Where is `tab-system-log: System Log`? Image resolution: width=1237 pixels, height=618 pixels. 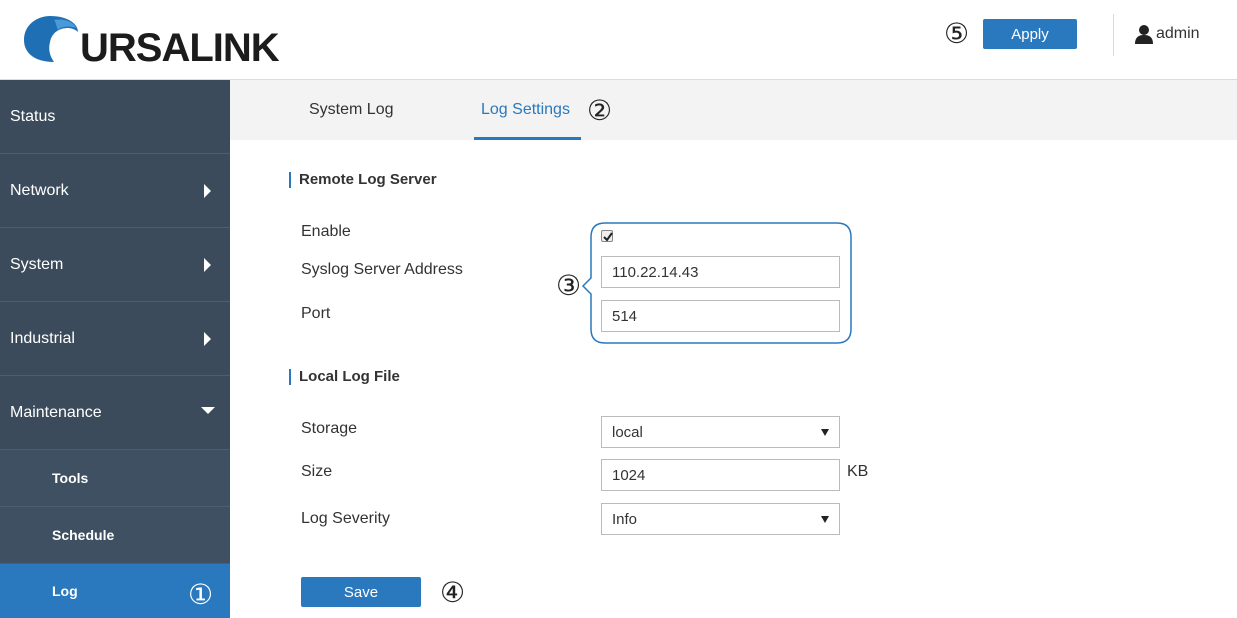
tab-system-log: System Log is located at coordinates (351, 110).